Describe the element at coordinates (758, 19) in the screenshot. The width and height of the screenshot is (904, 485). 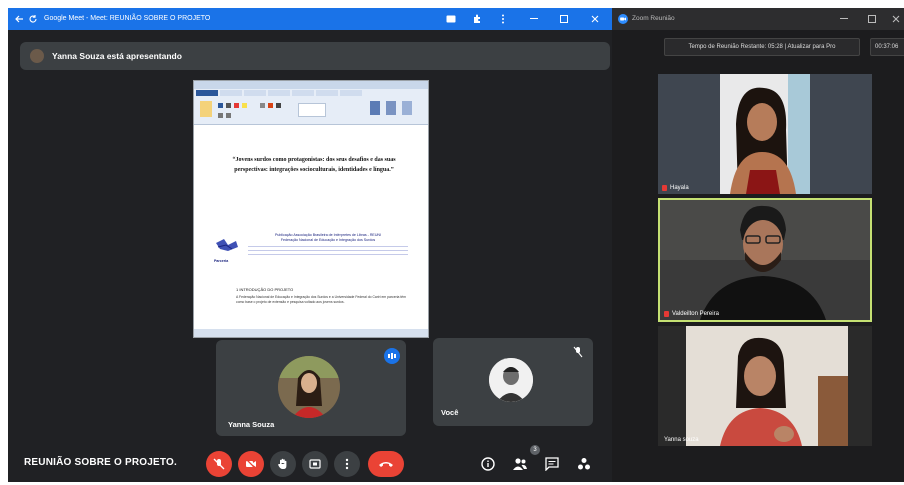
I see `zoom-title-bar: Zoom Reunião` at that location.